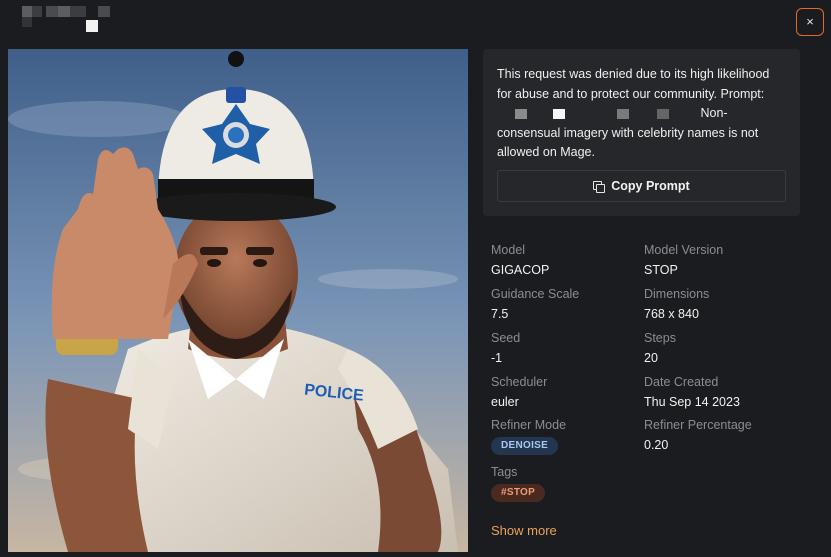 Image resolution: width=831 pixels, height=557 pixels. Describe the element at coordinates (63, 20) in the screenshot. I see `redacted-title` at that location.